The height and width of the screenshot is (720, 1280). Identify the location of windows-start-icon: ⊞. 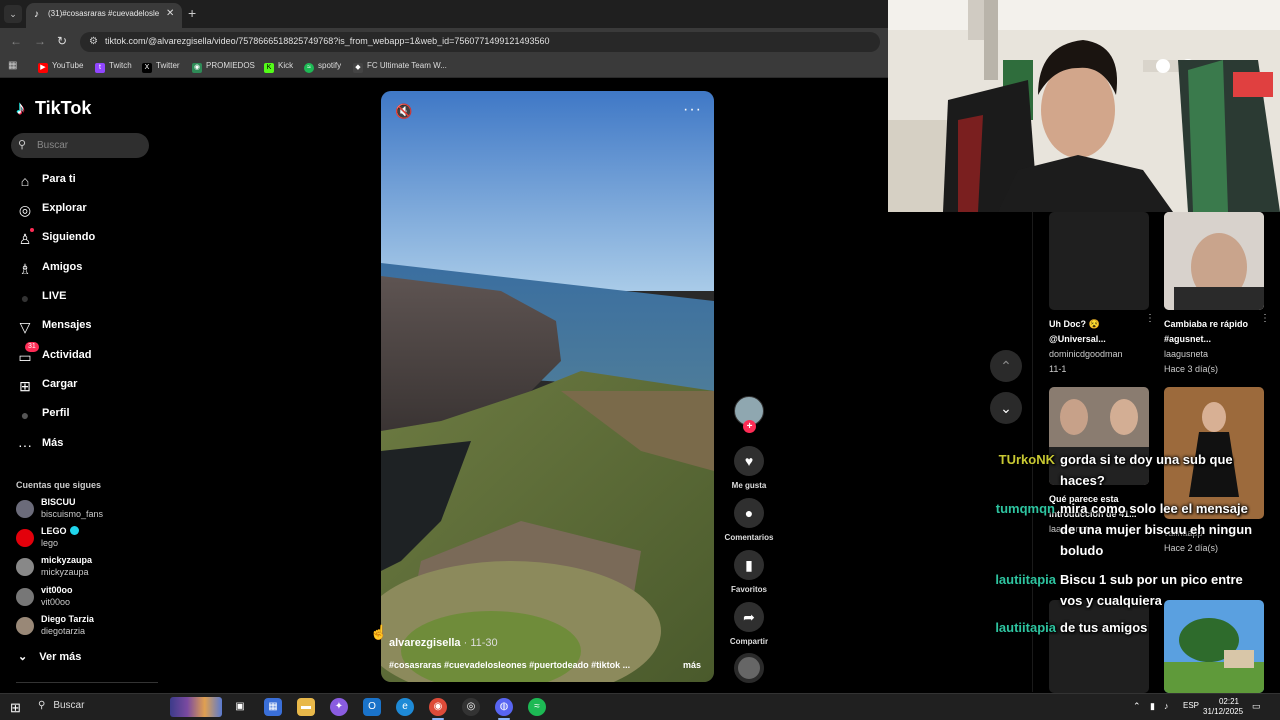
(15, 708).